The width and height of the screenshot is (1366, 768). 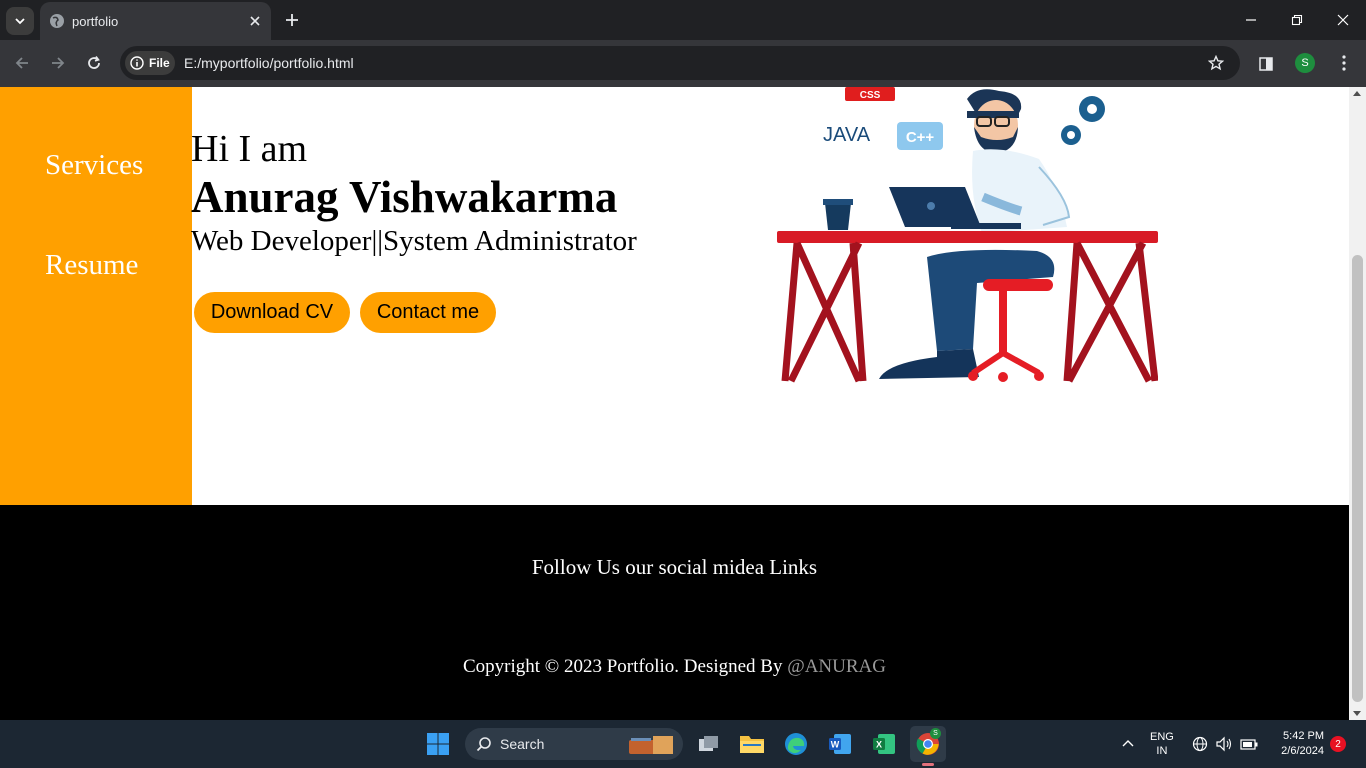 I want to click on browser-menu-button, so click(x=1344, y=63).